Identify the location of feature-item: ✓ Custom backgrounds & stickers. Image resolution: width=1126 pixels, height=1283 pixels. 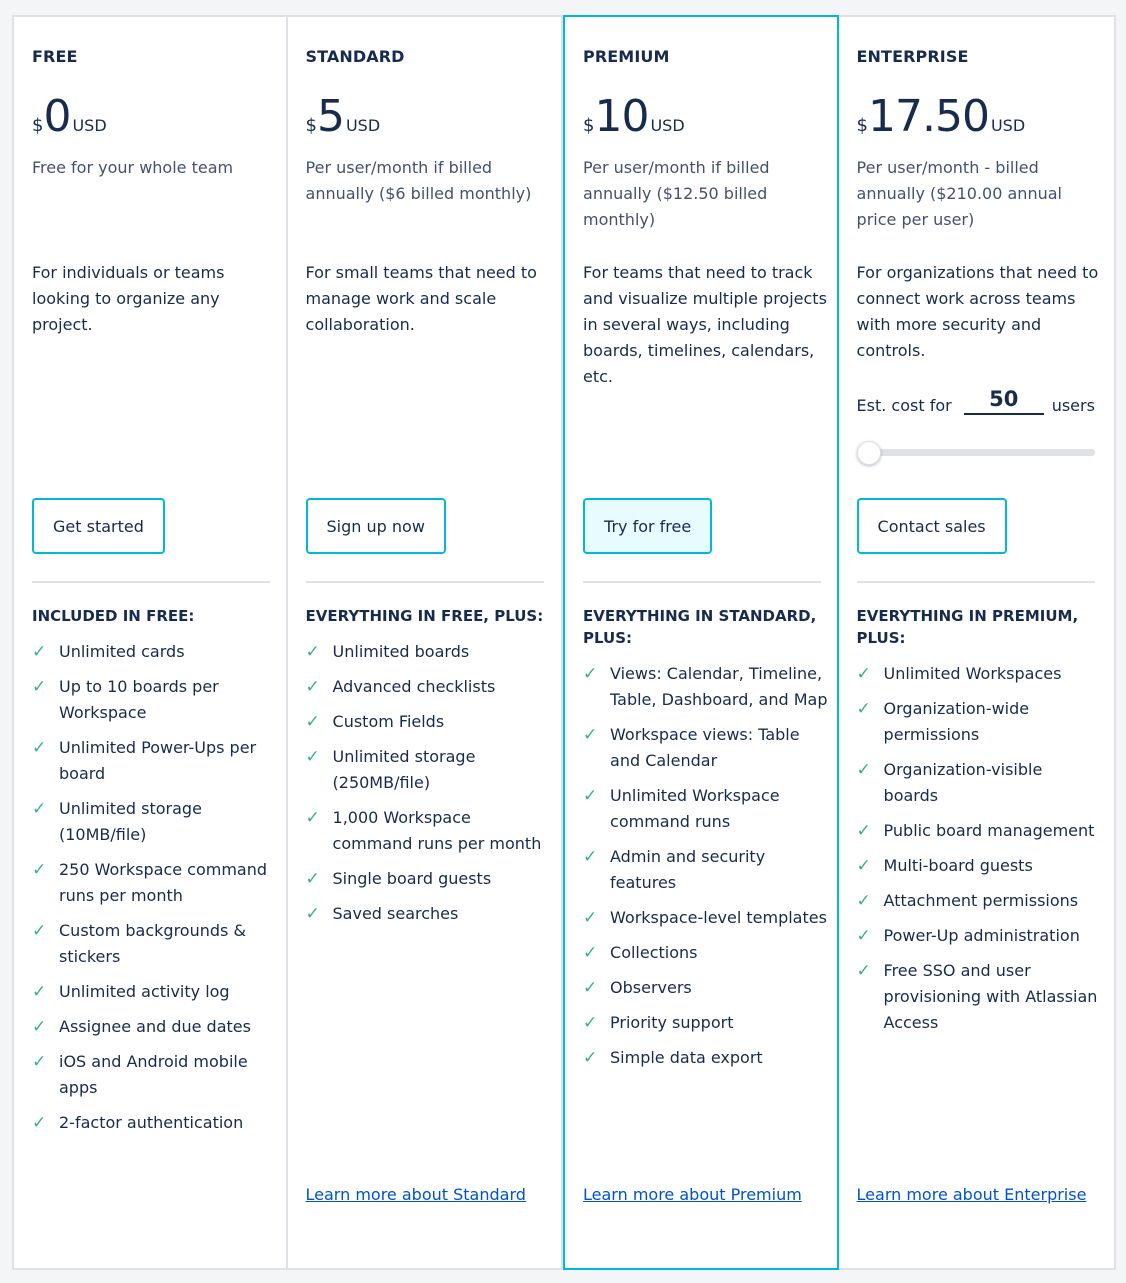
(154, 944).